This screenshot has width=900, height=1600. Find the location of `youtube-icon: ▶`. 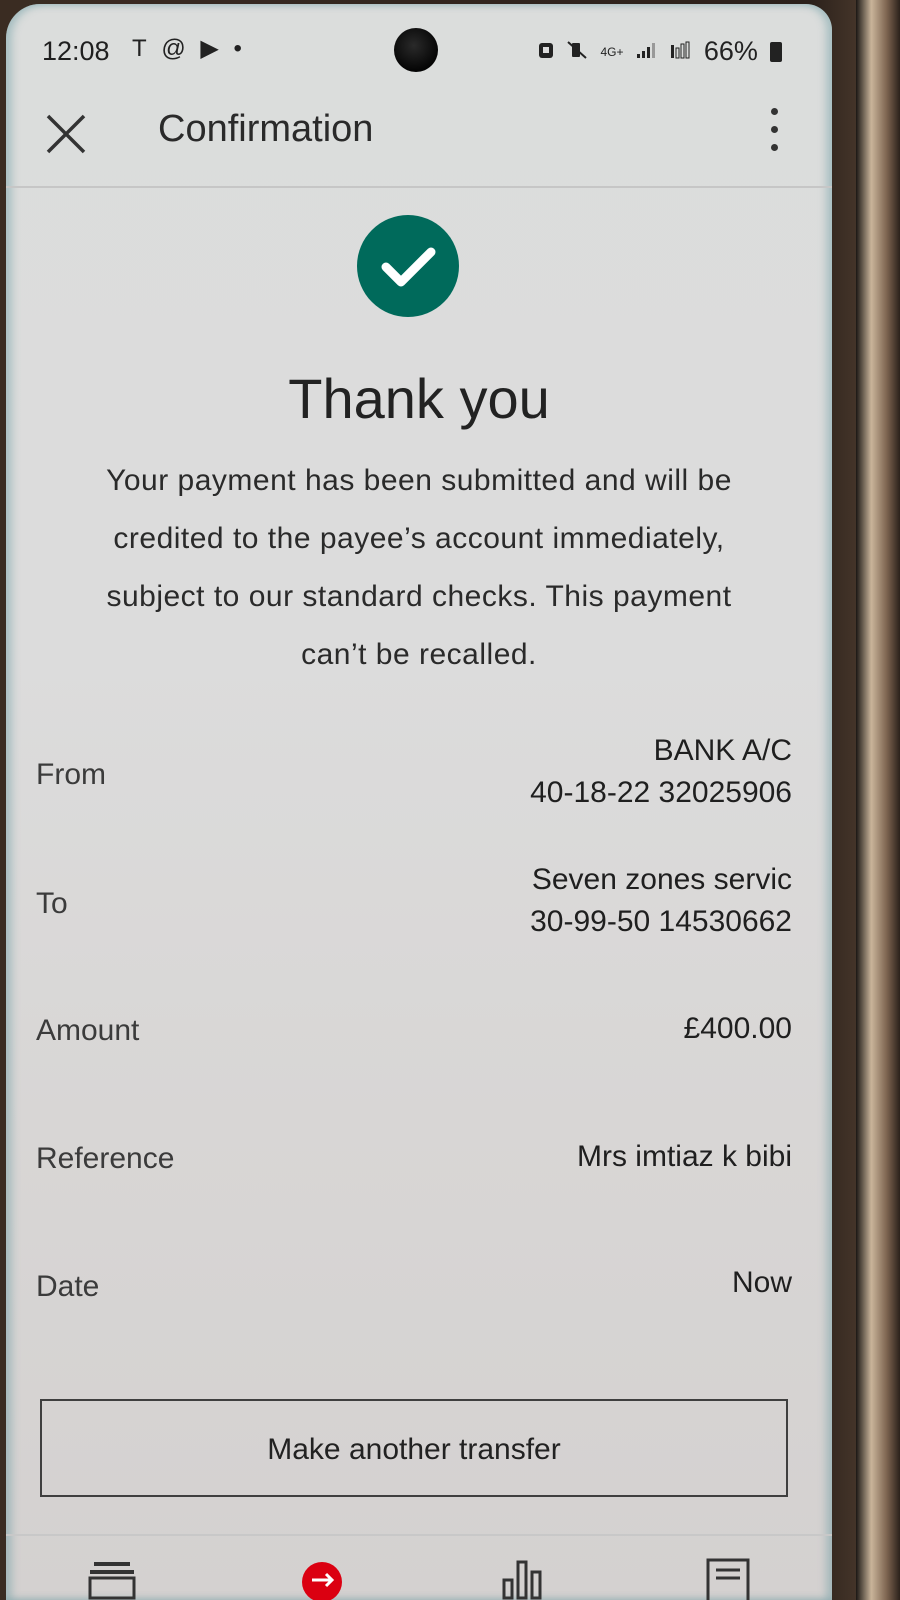

youtube-icon: ▶ is located at coordinates (210, 48).